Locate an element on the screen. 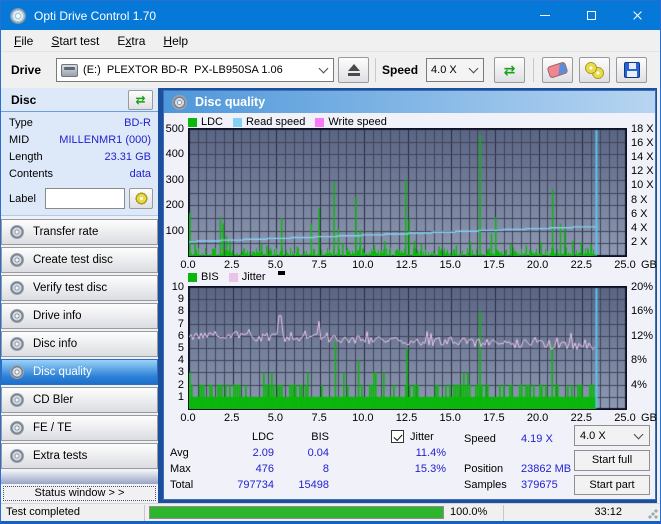  sidebar-item-create-test-disc: Create test disc is located at coordinates (79, 260).